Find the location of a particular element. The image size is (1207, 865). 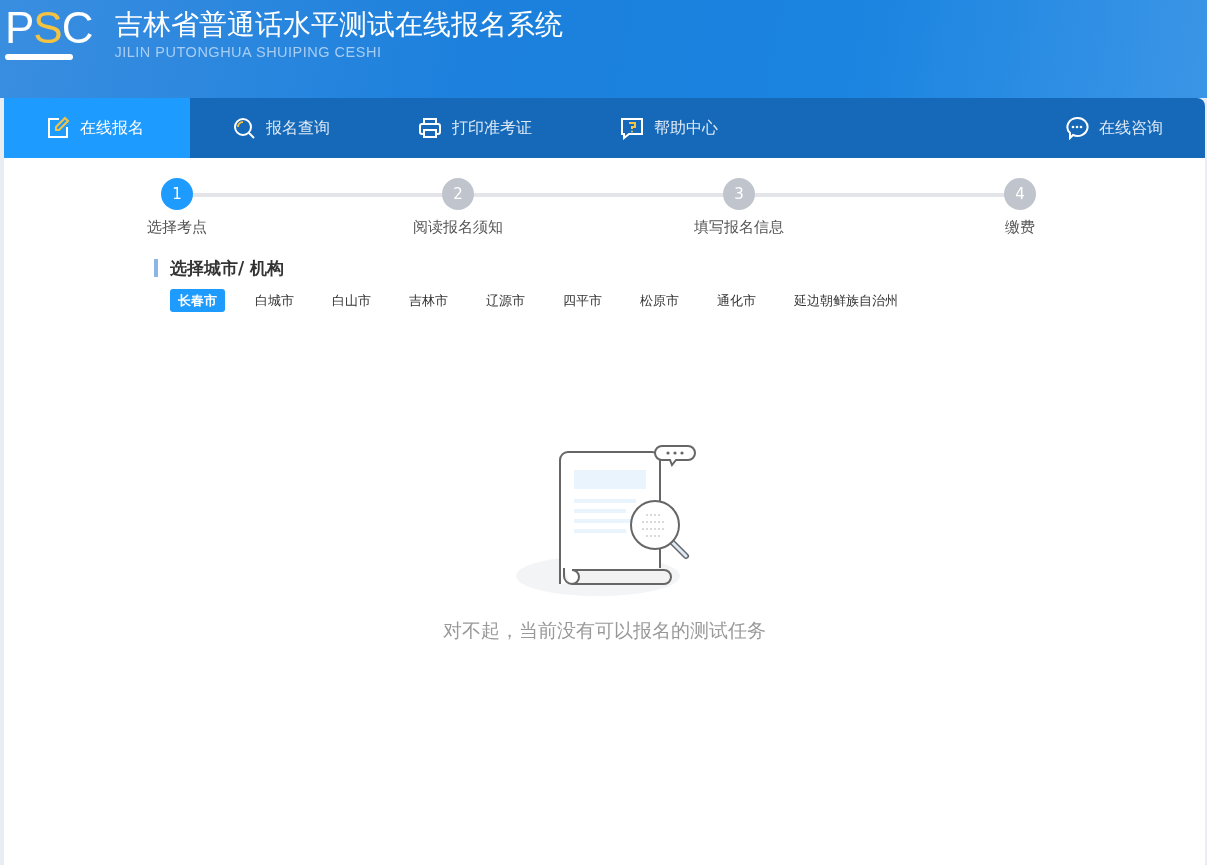

search-icon is located at coordinates (244, 128).